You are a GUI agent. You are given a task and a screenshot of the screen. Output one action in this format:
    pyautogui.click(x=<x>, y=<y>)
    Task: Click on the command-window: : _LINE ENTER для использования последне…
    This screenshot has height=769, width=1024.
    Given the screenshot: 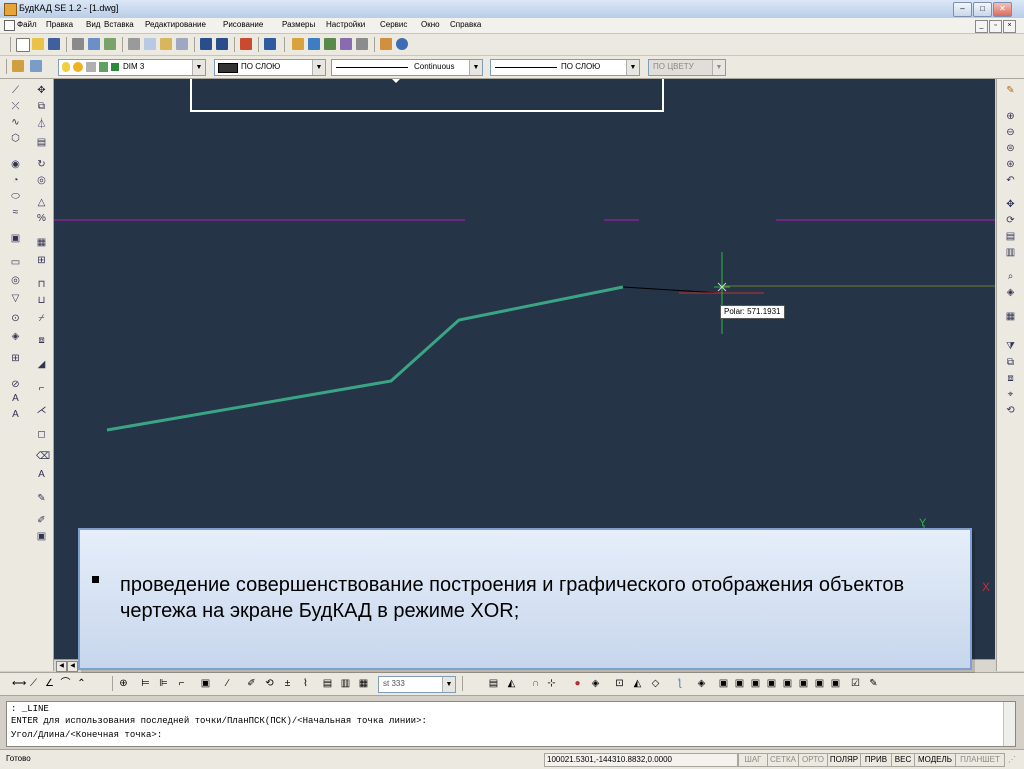 What is the action you would take?
    pyautogui.click(x=511, y=724)
    